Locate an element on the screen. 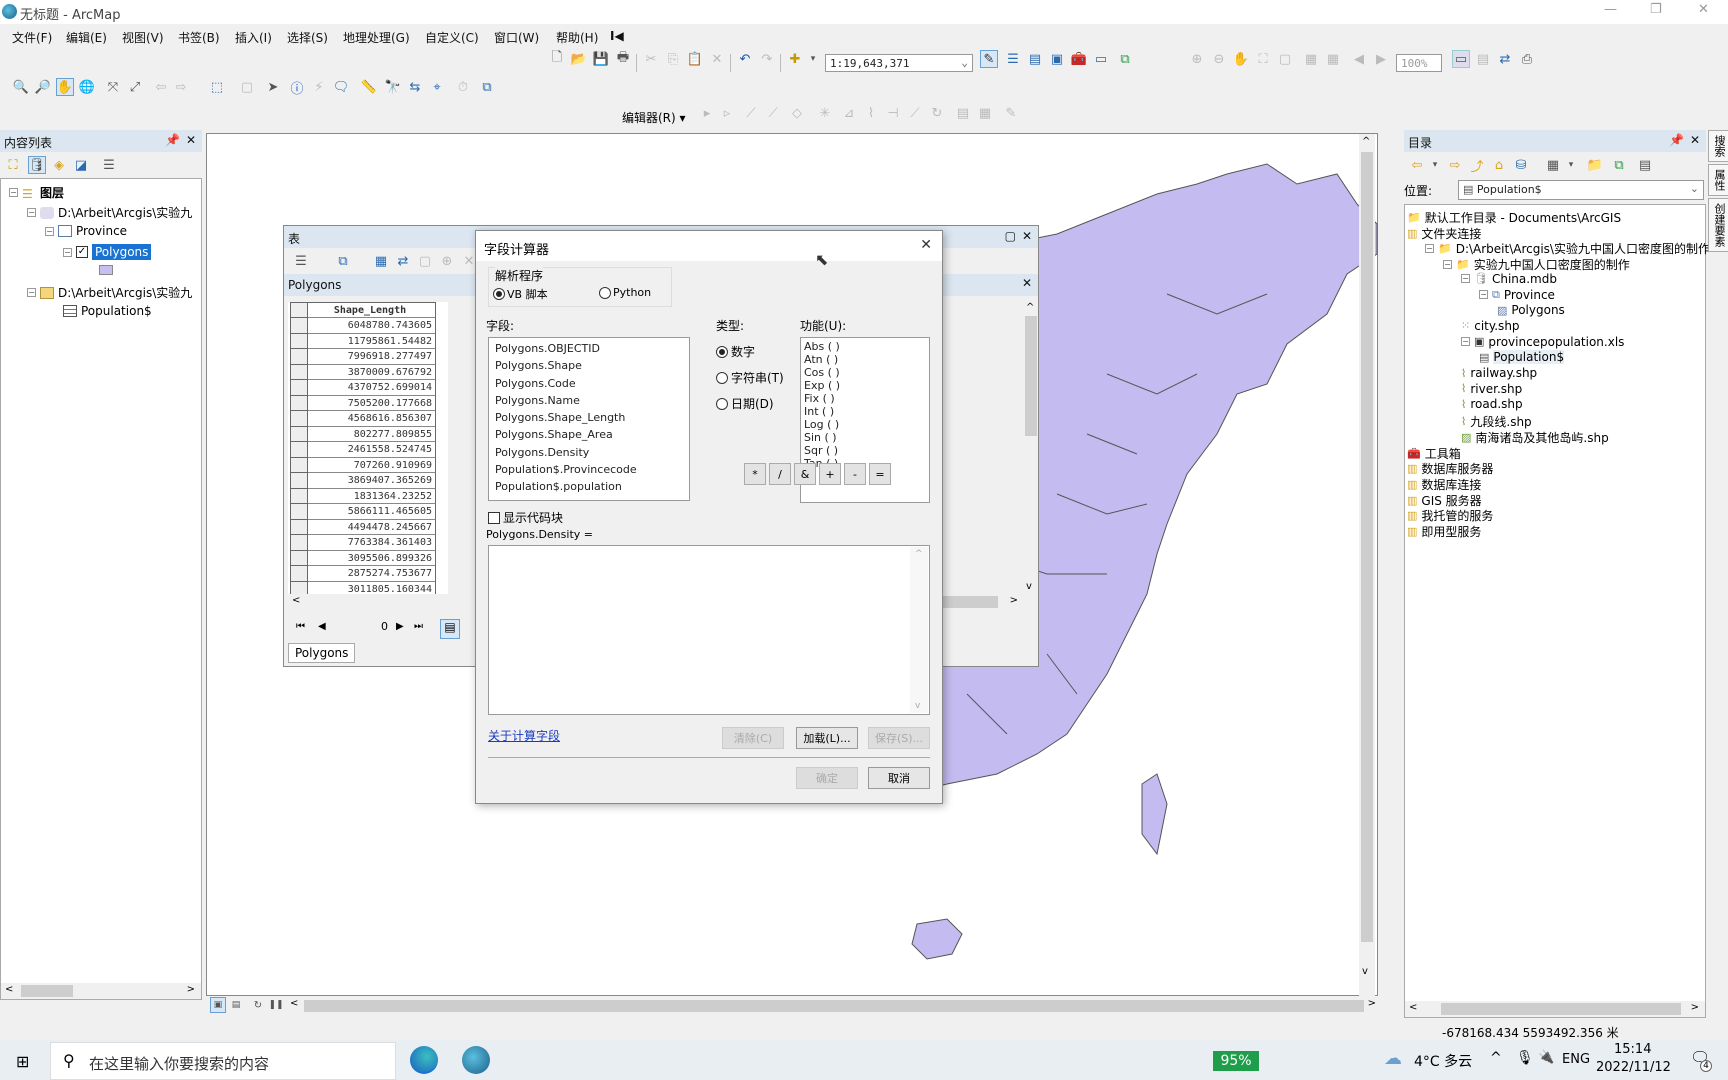 The width and height of the screenshot is (1728, 1080). cell-shape-length: 4568616.856307 is located at coordinates (372, 419).